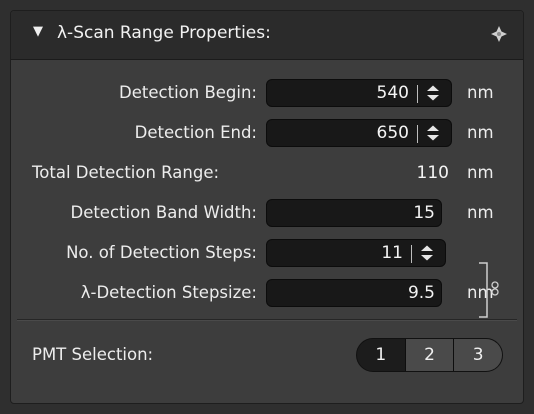 The width and height of the screenshot is (534, 414). What do you see at coordinates (480, 92) in the screenshot?
I see `detection-begin-unit: nm` at bounding box center [480, 92].